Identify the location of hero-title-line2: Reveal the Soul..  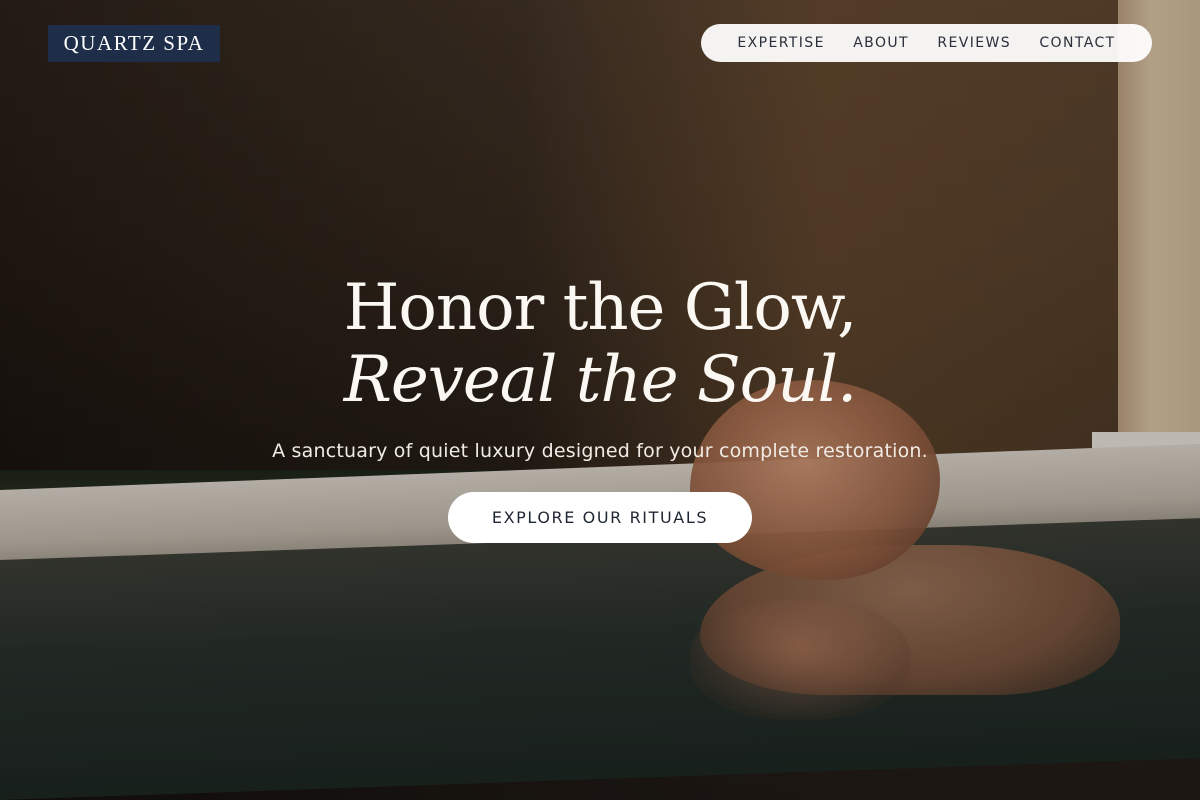
(600, 380).